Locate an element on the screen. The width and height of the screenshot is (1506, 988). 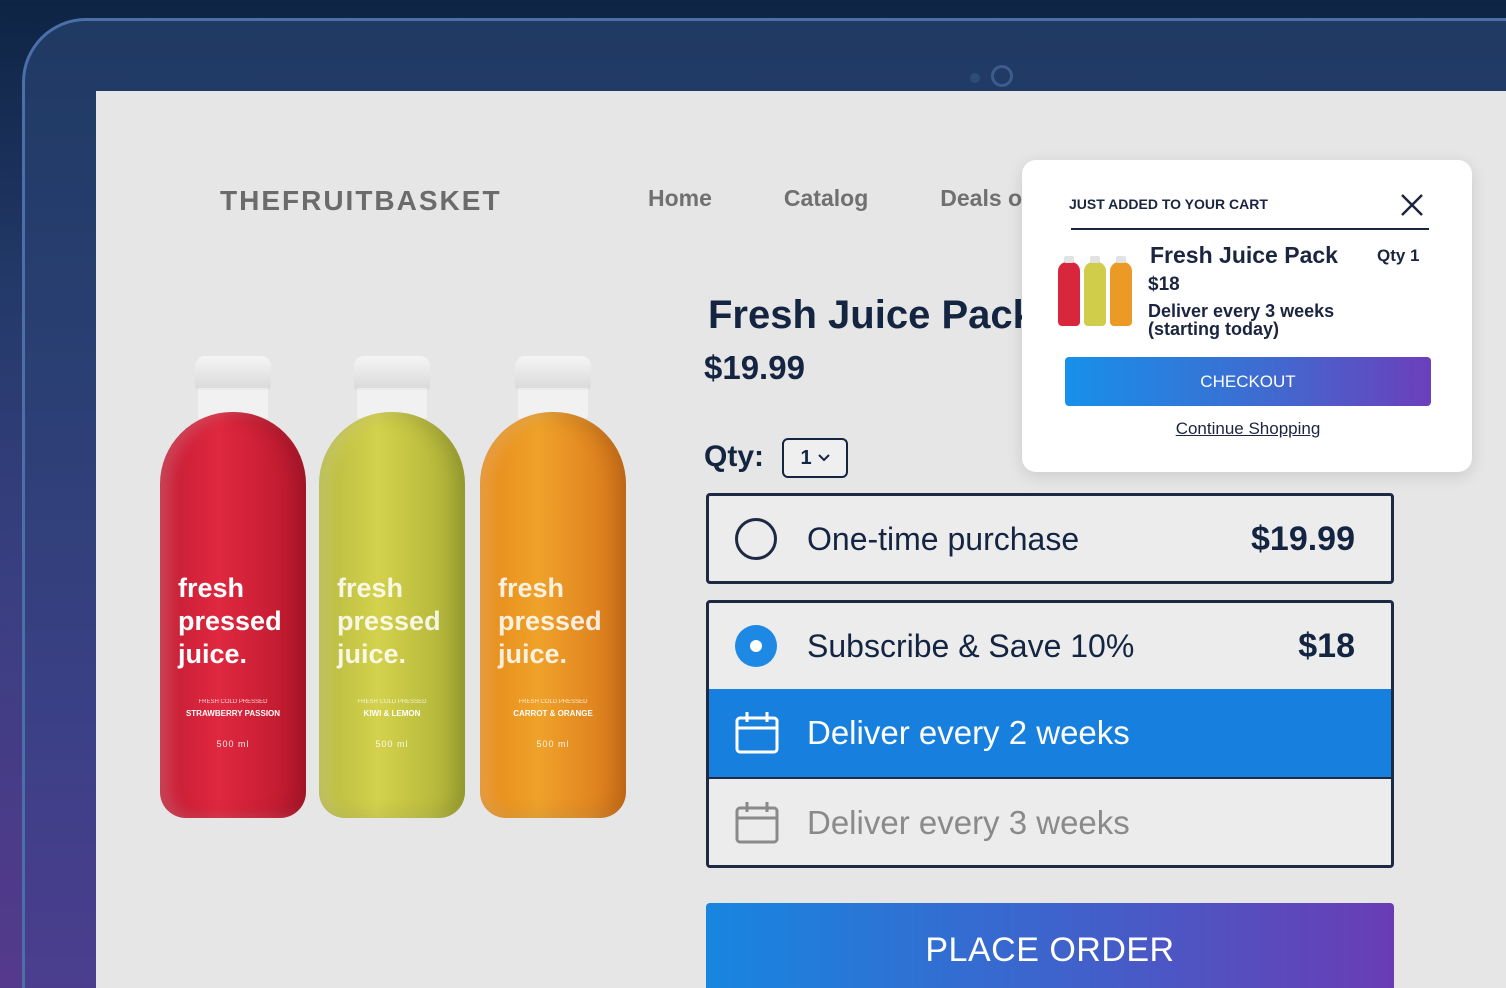
bottle-flavor: FRESH COLD PRESSED KIWI & LEMON is located at coordinates (392, 708).